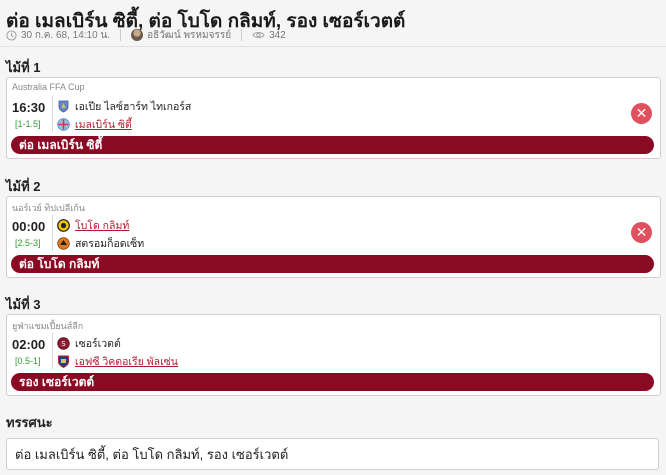 The height and width of the screenshot is (475, 666). What do you see at coordinates (103, 124) in the screenshot?
I see `away-team-name: เมลเบิร์น ซิตี้` at bounding box center [103, 124].